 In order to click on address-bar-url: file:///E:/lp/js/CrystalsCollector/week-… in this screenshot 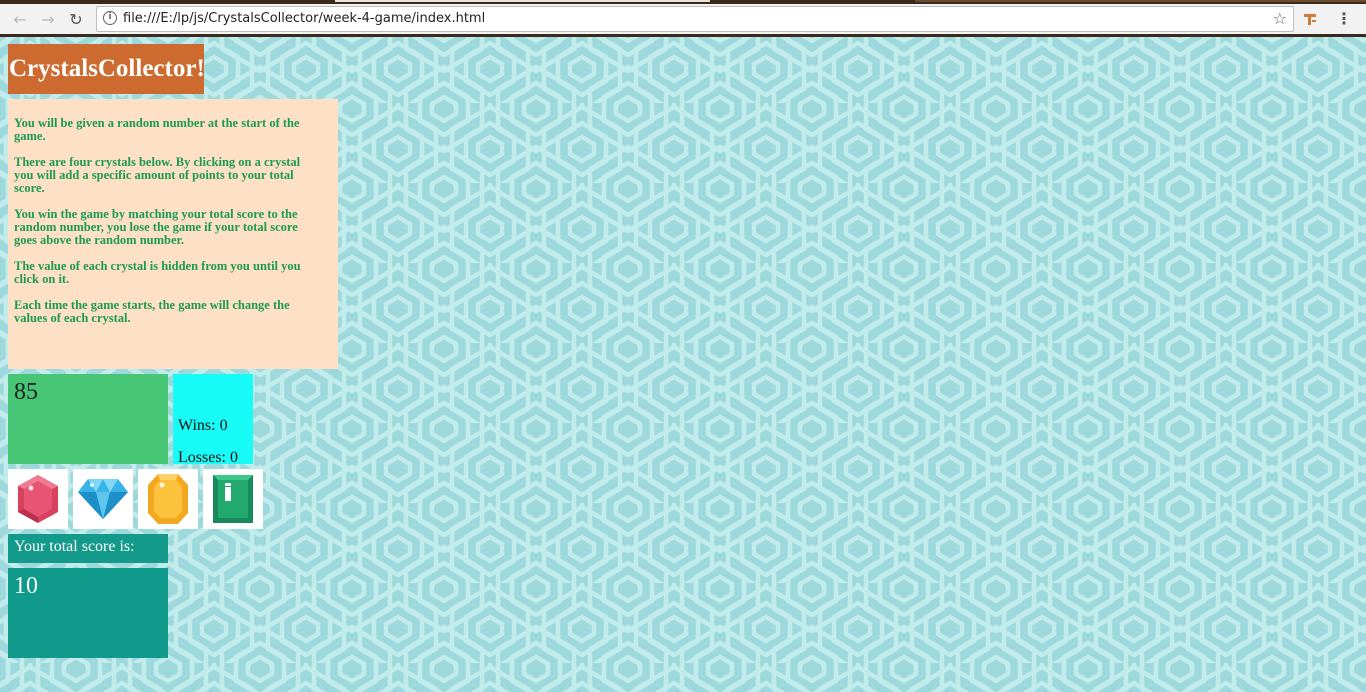, I will do `click(304, 18)`.